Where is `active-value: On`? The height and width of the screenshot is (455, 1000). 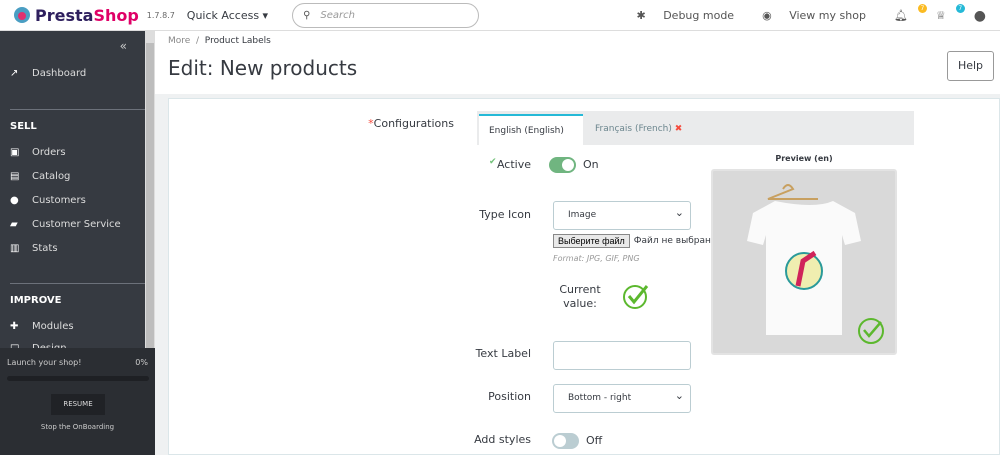 active-value: On is located at coordinates (591, 164).